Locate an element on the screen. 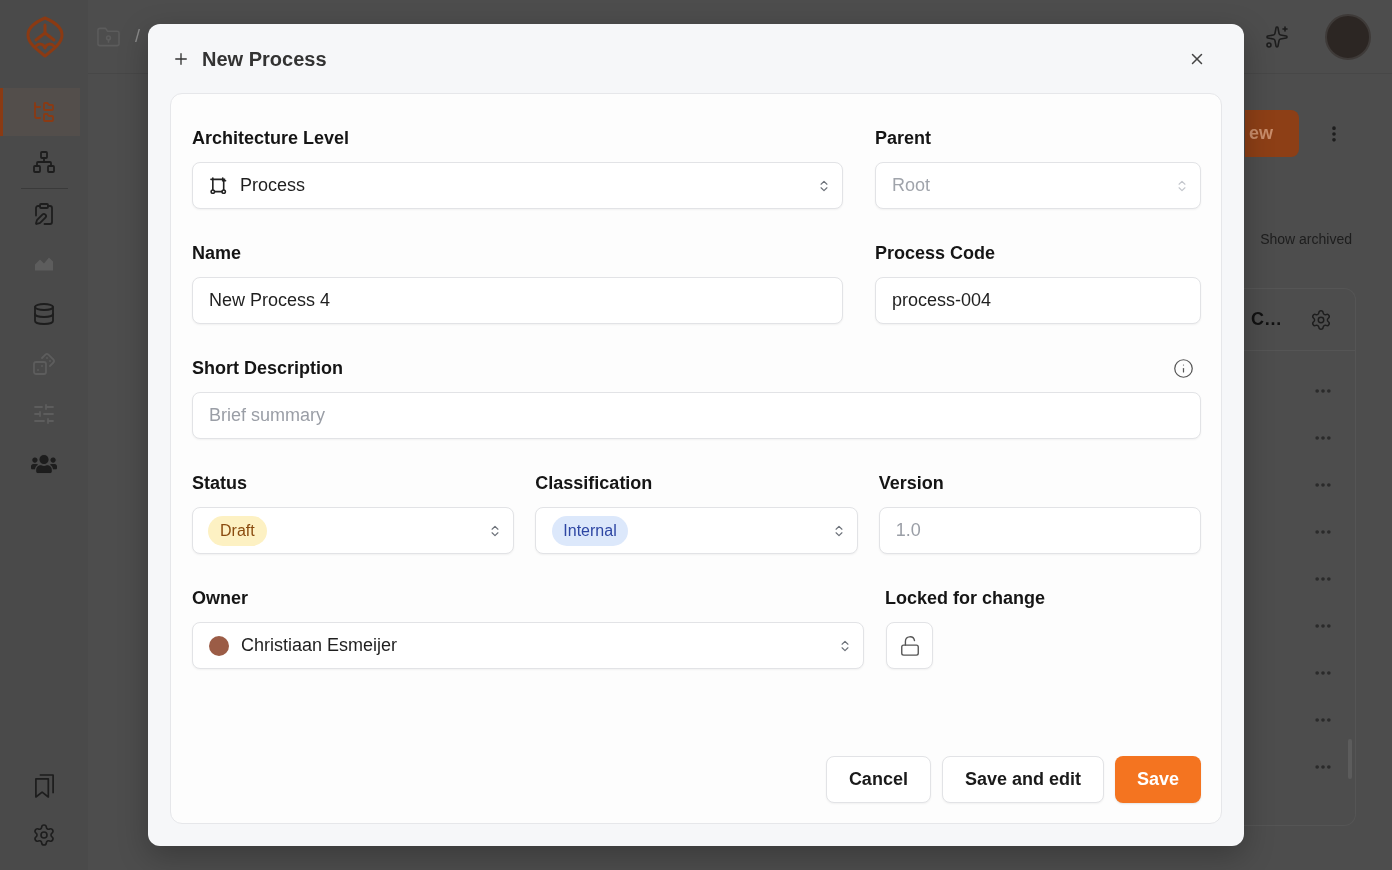 The image size is (1392, 870). owner-select: Christiaan Esmeijer is located at coordinates (528, 645).